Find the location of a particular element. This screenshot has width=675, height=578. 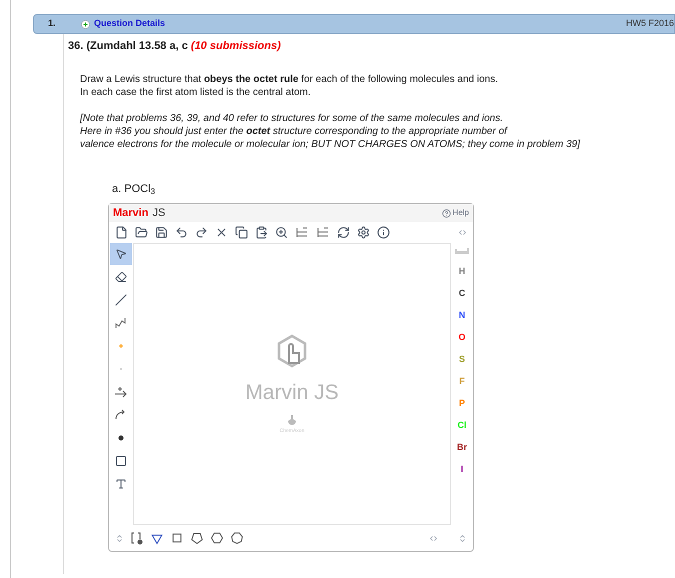

undo-icon is located at coordinates (181, 232).